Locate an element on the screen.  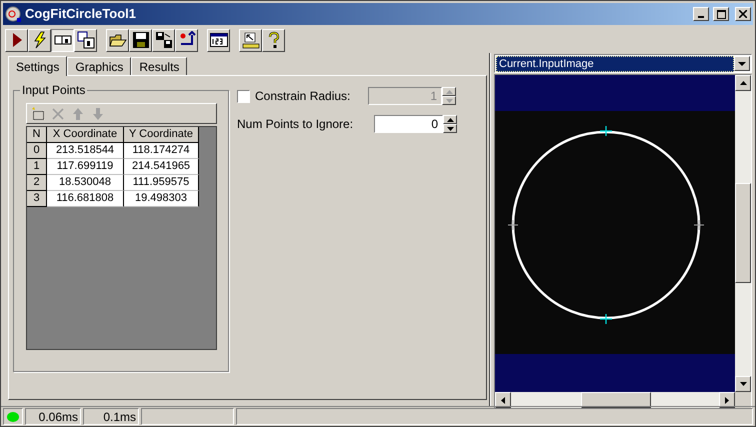
vertical-scrollbar is located at coordinates (743, 233).